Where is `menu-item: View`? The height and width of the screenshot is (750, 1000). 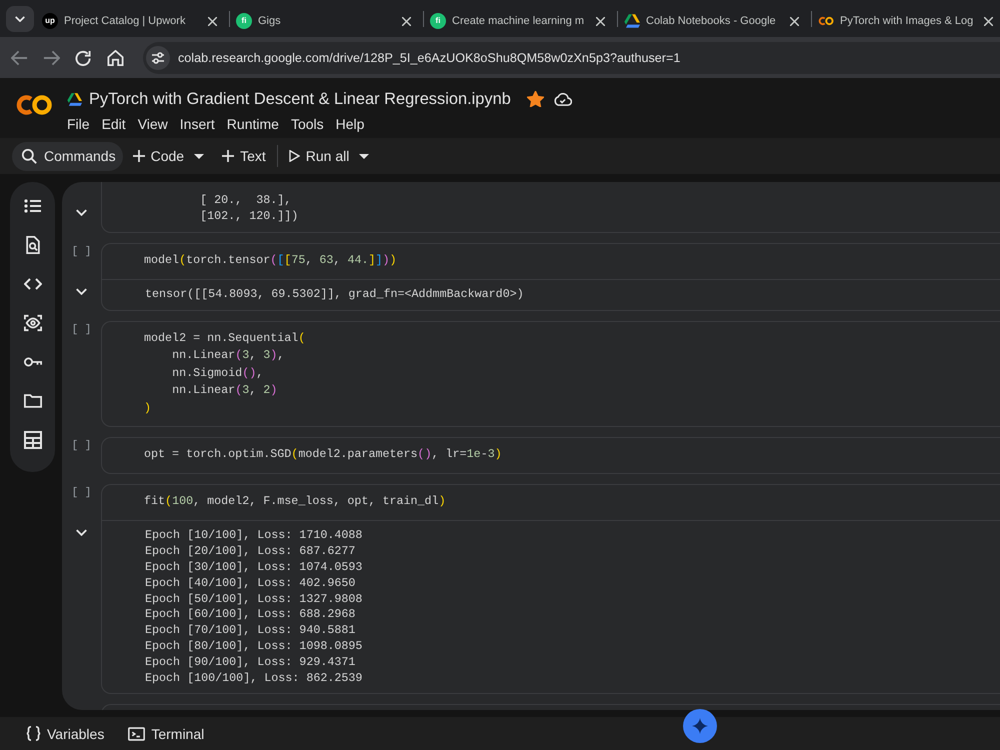 menu-item: View is located at coordinates (153, 124).